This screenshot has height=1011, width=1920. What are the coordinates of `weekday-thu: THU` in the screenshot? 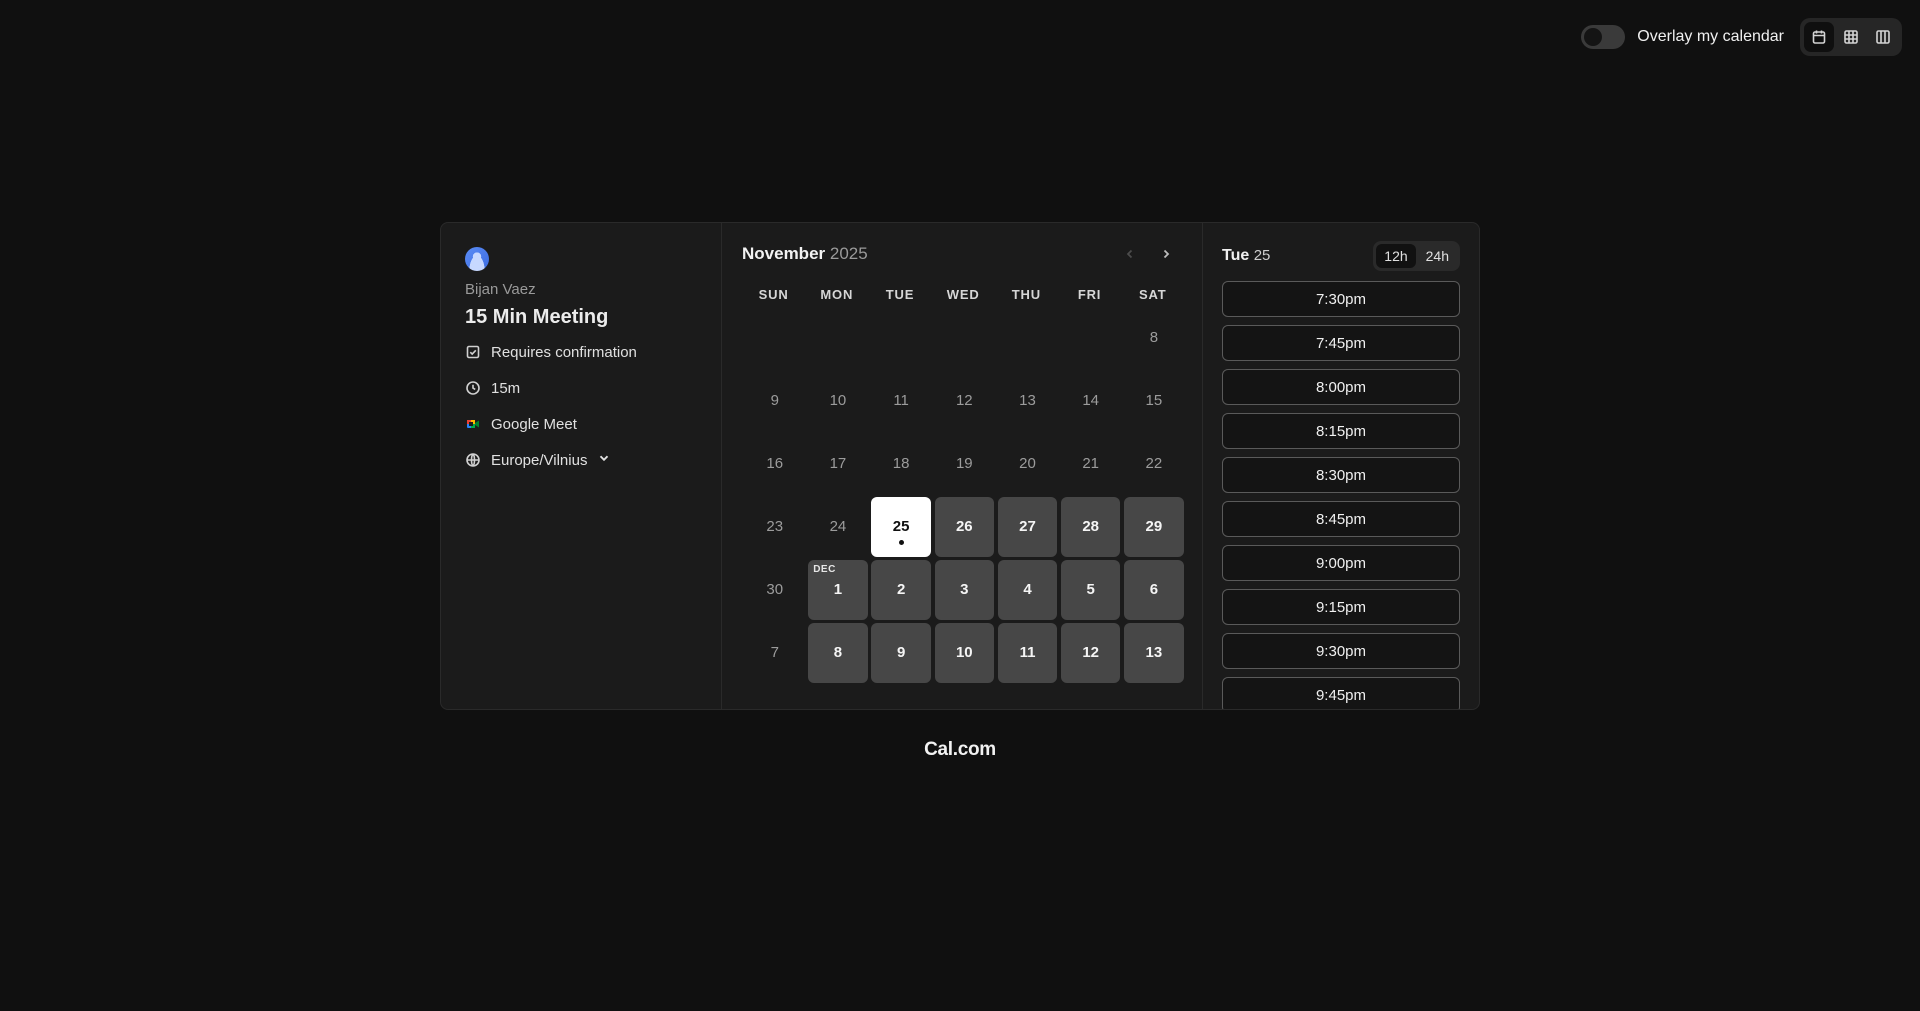 It's located at (1026, 294).